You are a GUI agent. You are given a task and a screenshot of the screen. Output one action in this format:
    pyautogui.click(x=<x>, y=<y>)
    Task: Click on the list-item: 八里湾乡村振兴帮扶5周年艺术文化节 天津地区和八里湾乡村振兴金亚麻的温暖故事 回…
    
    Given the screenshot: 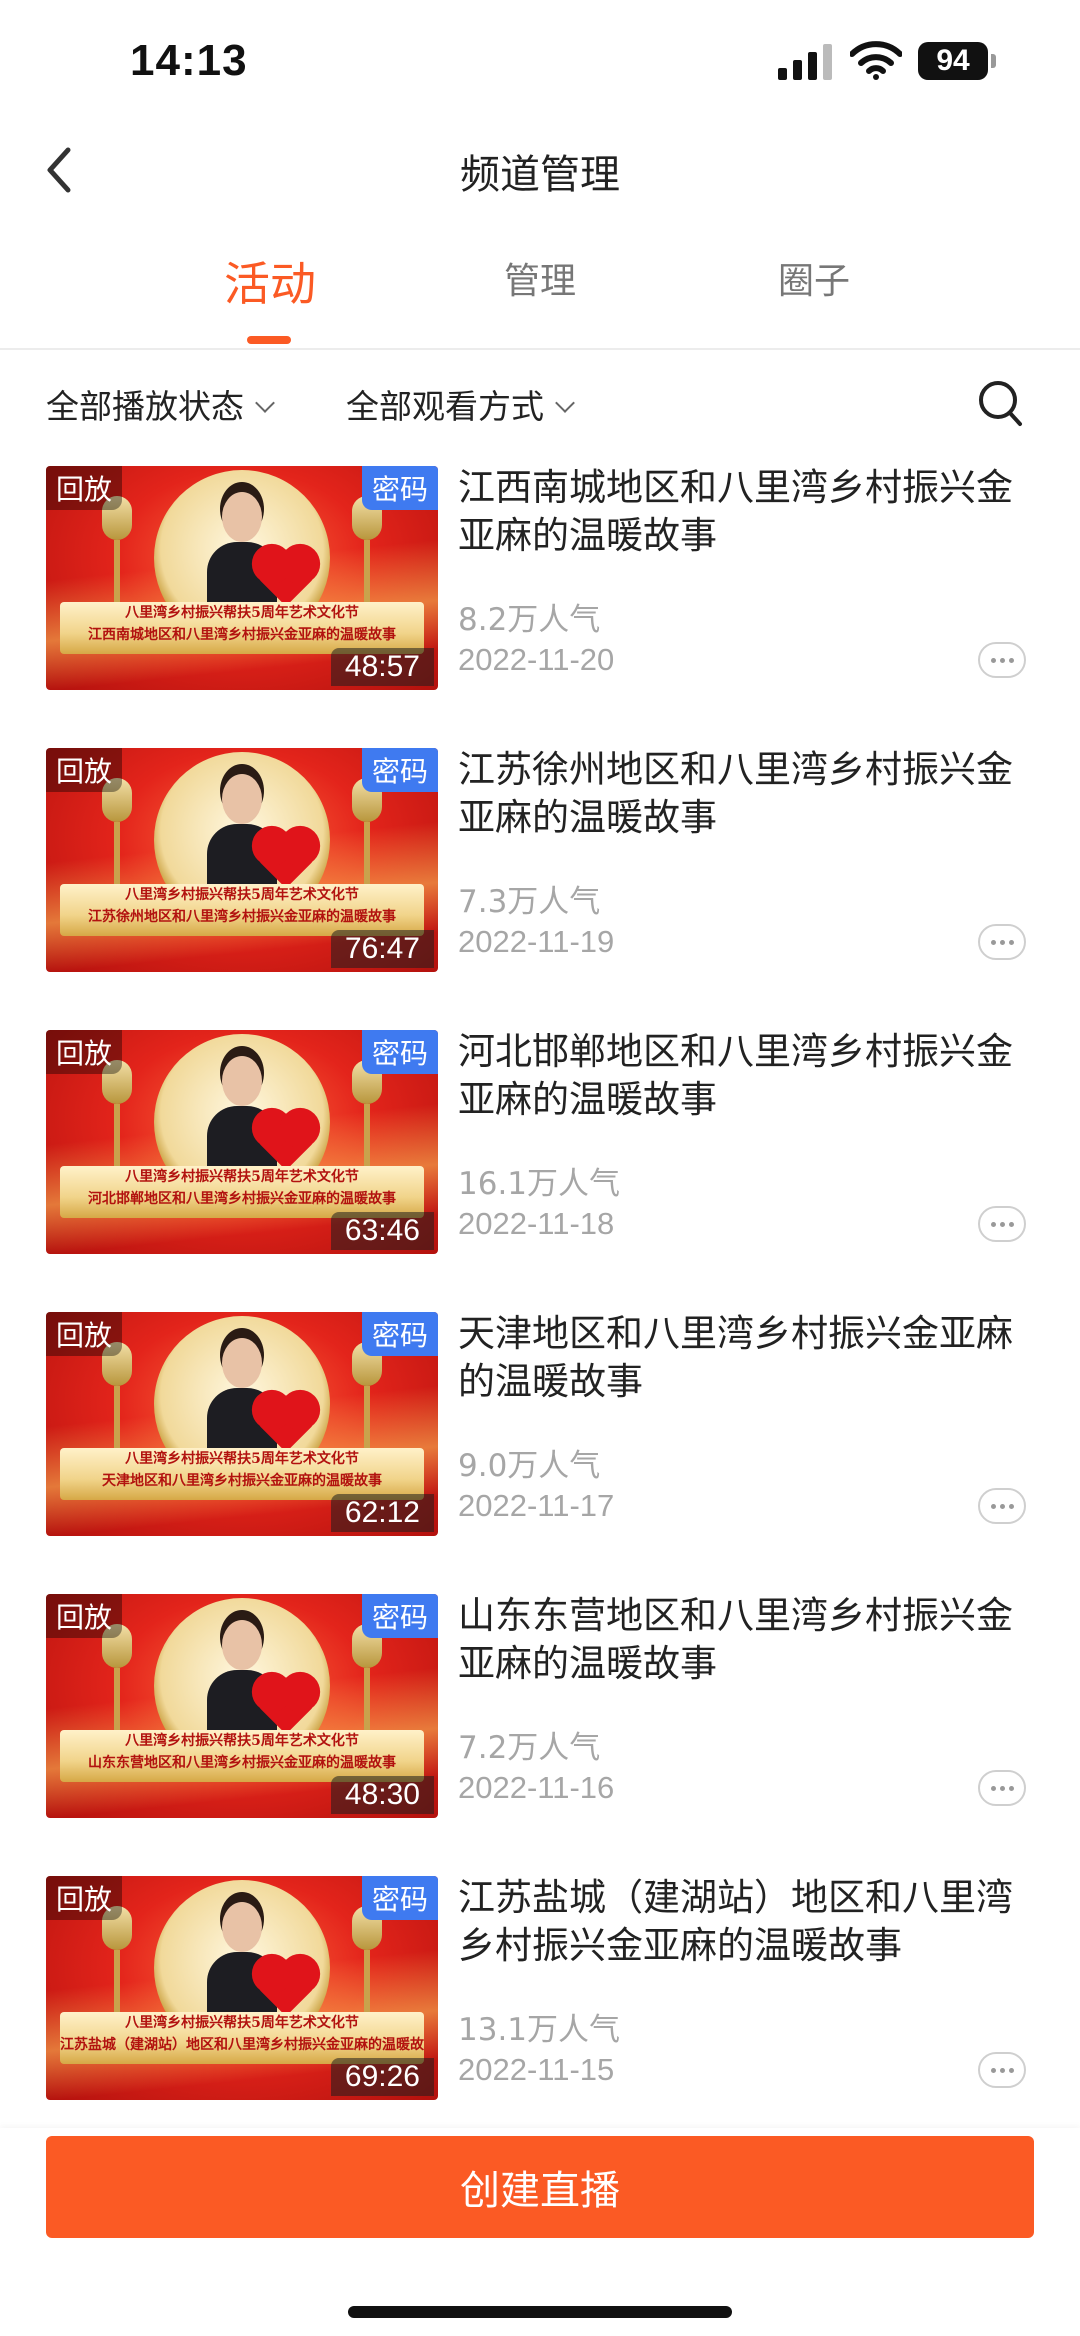 What is the action you would take?
    pyautogui.click(x=540, y=1428)
    